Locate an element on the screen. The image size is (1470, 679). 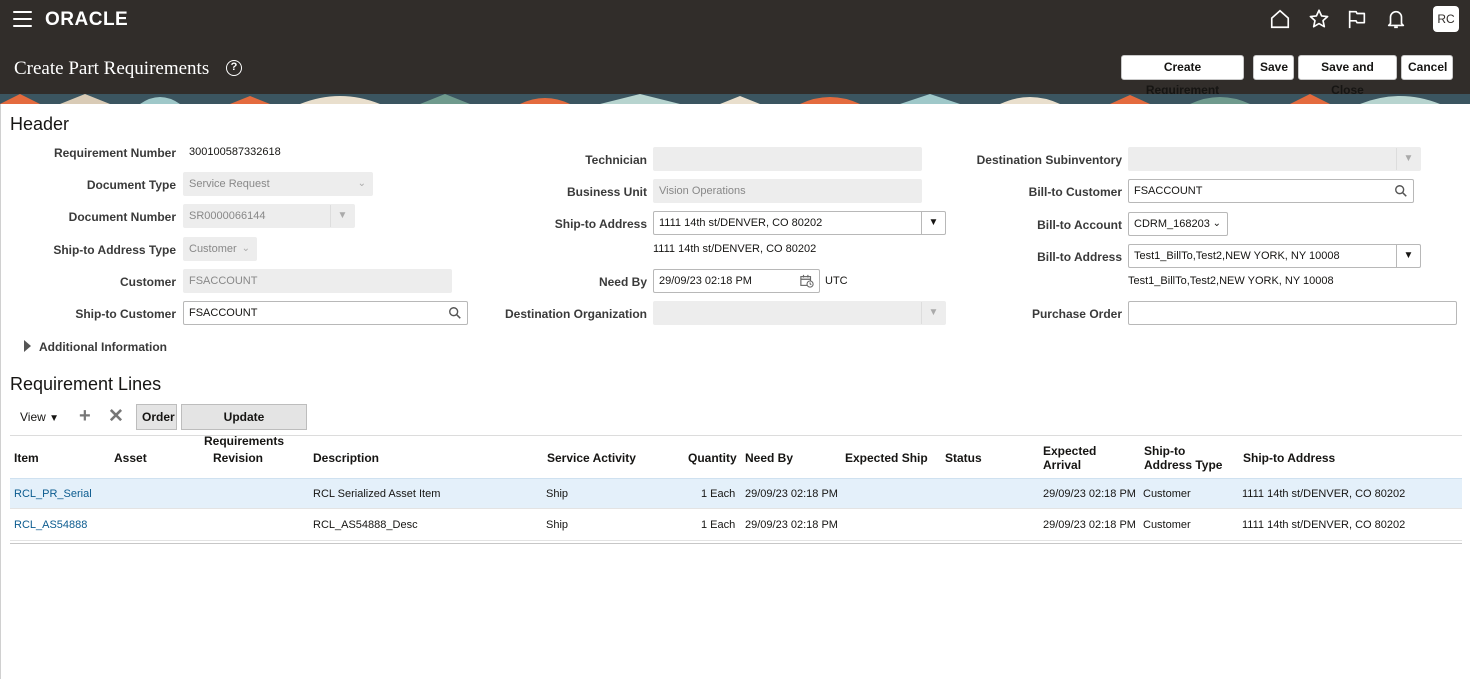
document-number-field: SR0000066144 ▼ is located at coordinates (269, 216).